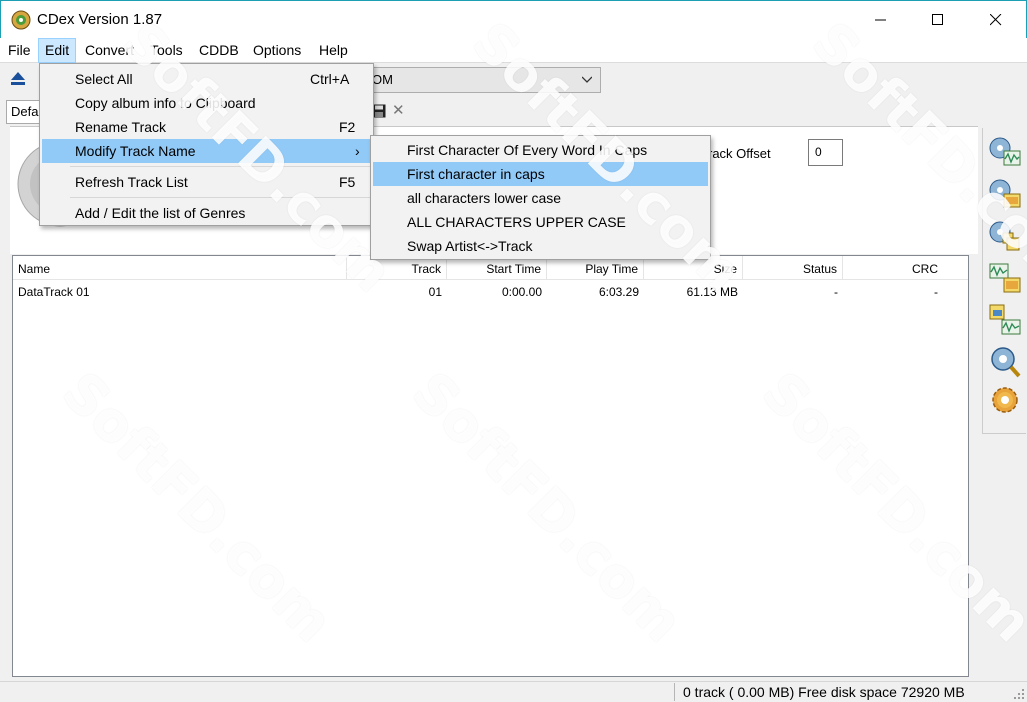 The height and width of the screenshot is (702, 1027). Describe the element at coordinates (160, 213) in the screenshot. I see `menu-item-label: Add / Edit the list of Genres` at that location.